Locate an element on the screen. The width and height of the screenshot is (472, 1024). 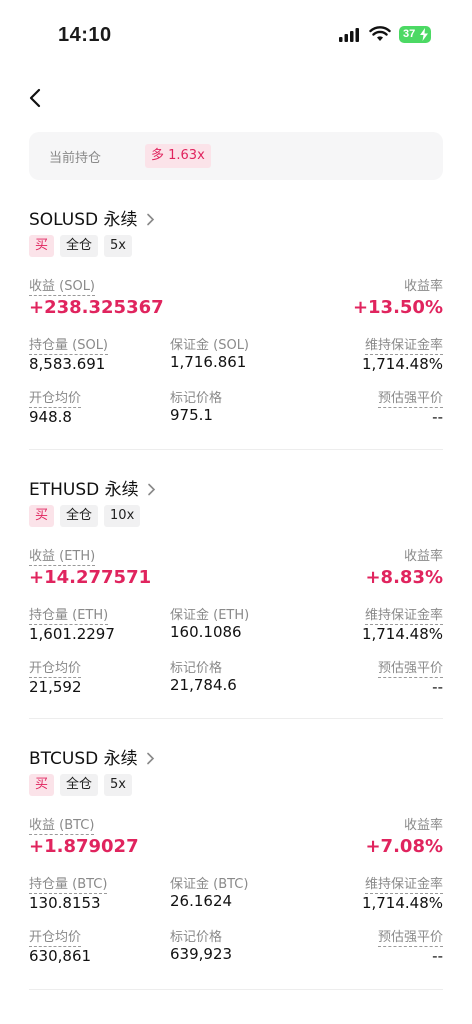
signal-icon is located at coordinates (349, 35).